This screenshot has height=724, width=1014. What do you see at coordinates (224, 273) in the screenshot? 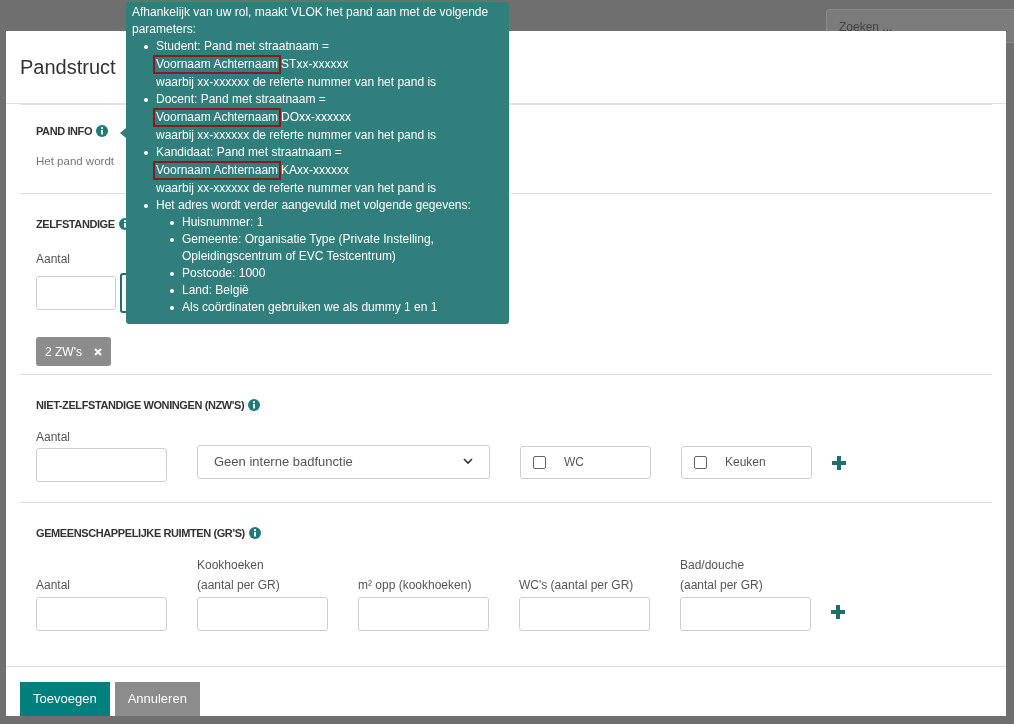
I see `tooltip-text: Postcode: 1000` at bounding box center [224, 273].